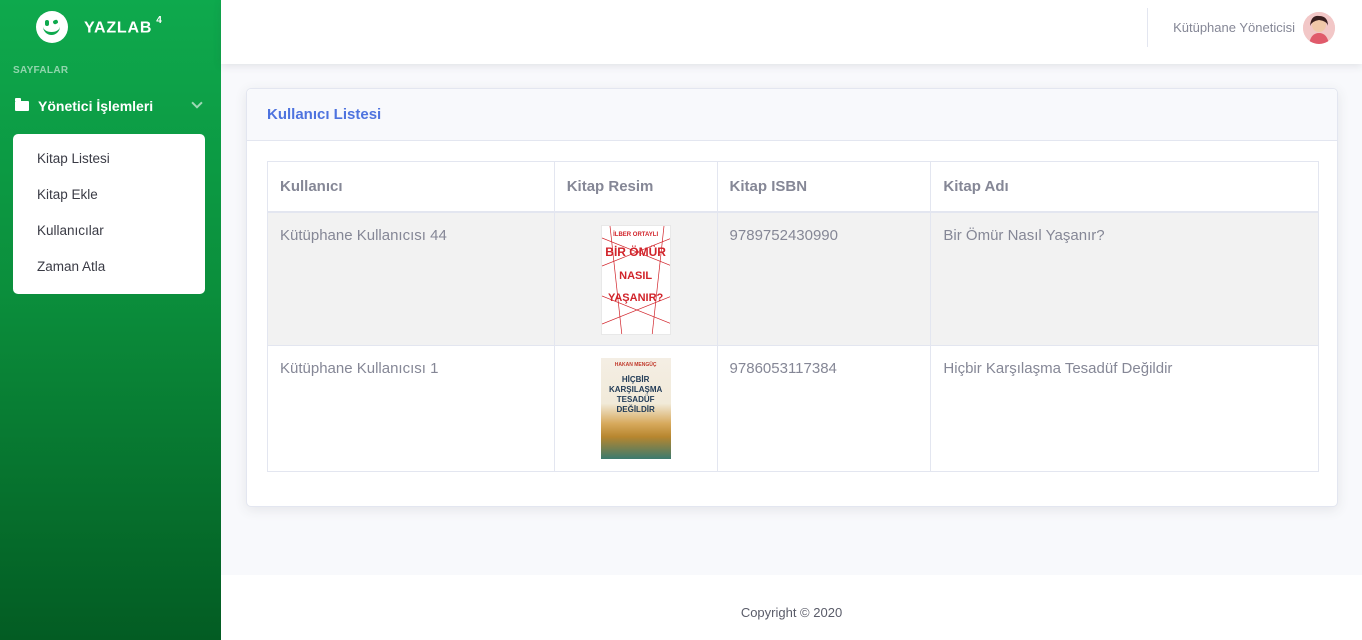 The height and width of the screenshot is (640, 1362). I want to click on cell-book-name: Hiçbir Karşılaşma Tesadüf Değildir, so click(1124, 408).